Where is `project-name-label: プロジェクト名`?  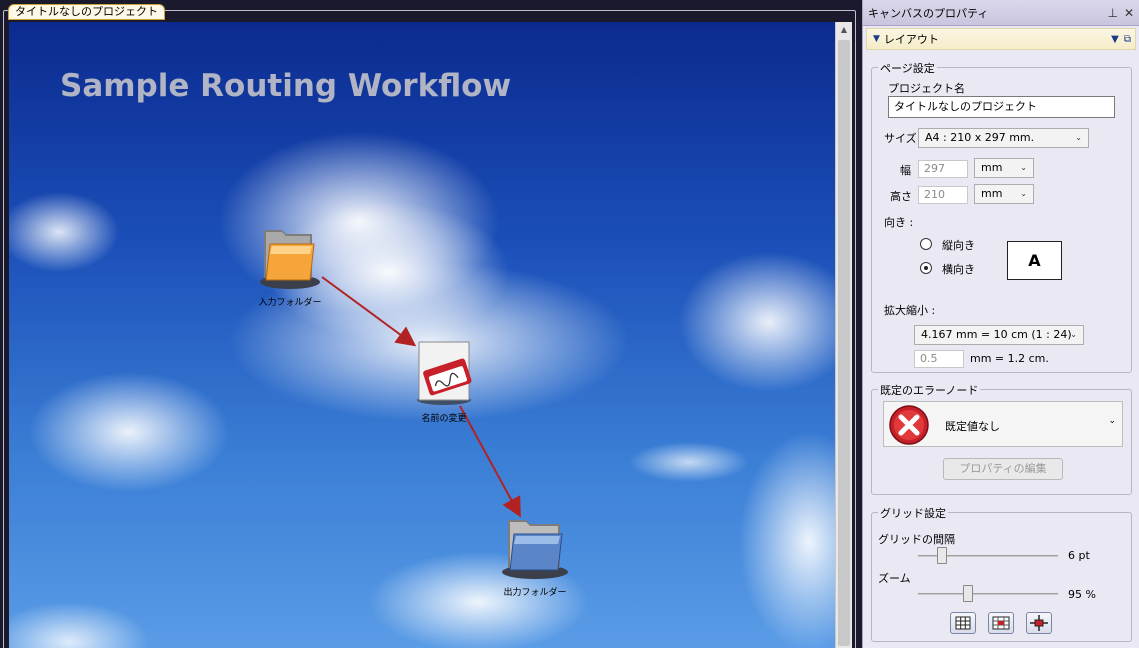 project-name-label: プロジェクト名 is located at coordinates (926, 88).